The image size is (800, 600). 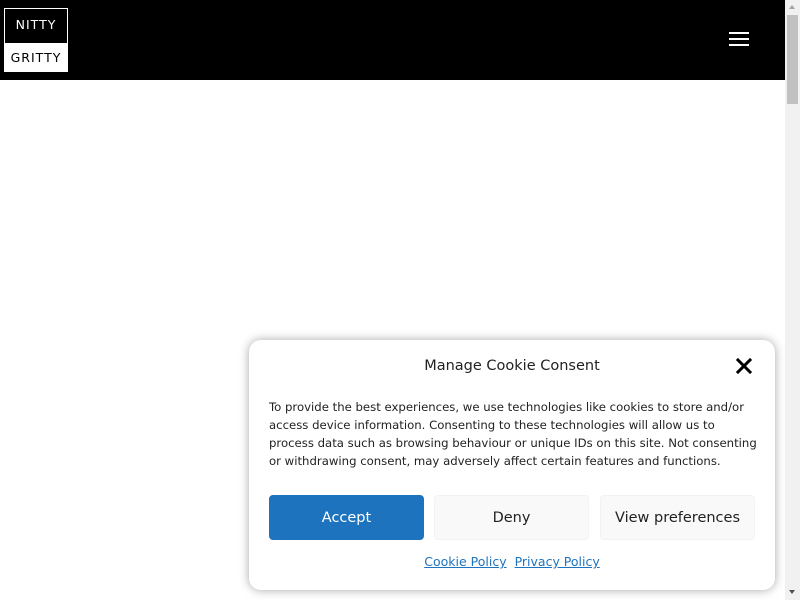 I want to click on scroll-down-button, so click(x=792, y=592).